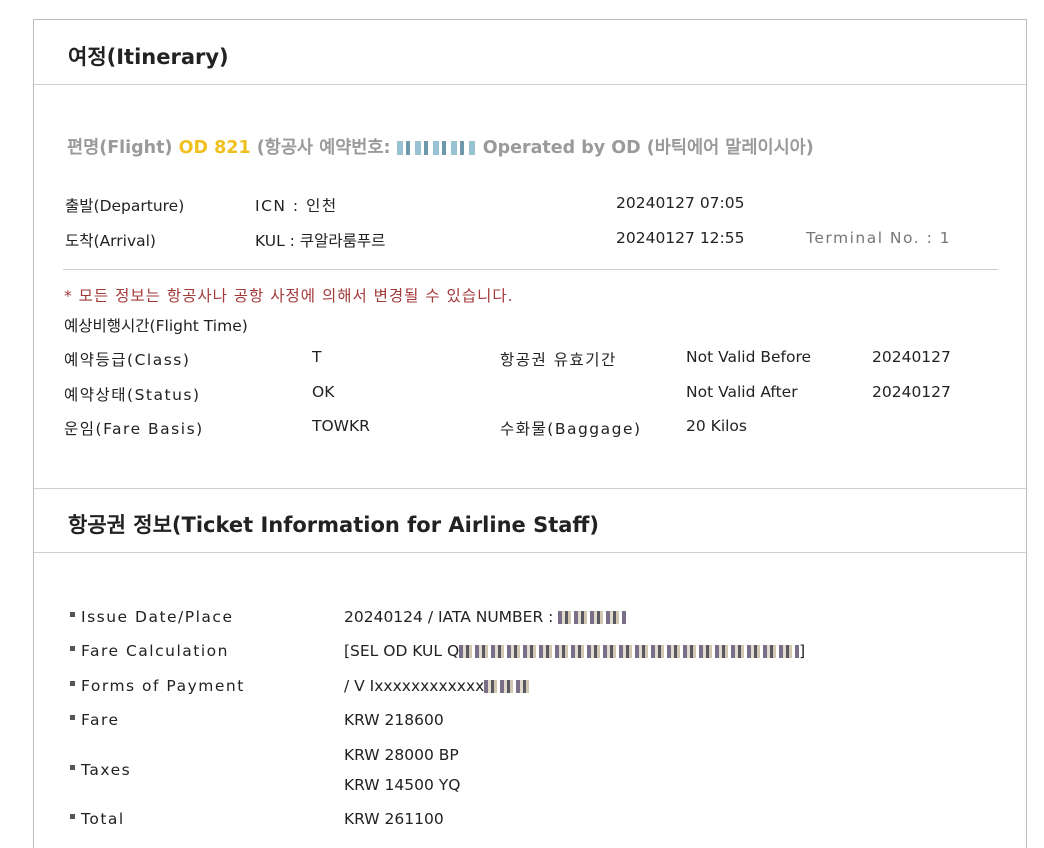 The image size is (1044, 848). Describe the element at coordinates (716, 426) in the screenshot. I see `baggage-value: 20 Kilos` at that location.